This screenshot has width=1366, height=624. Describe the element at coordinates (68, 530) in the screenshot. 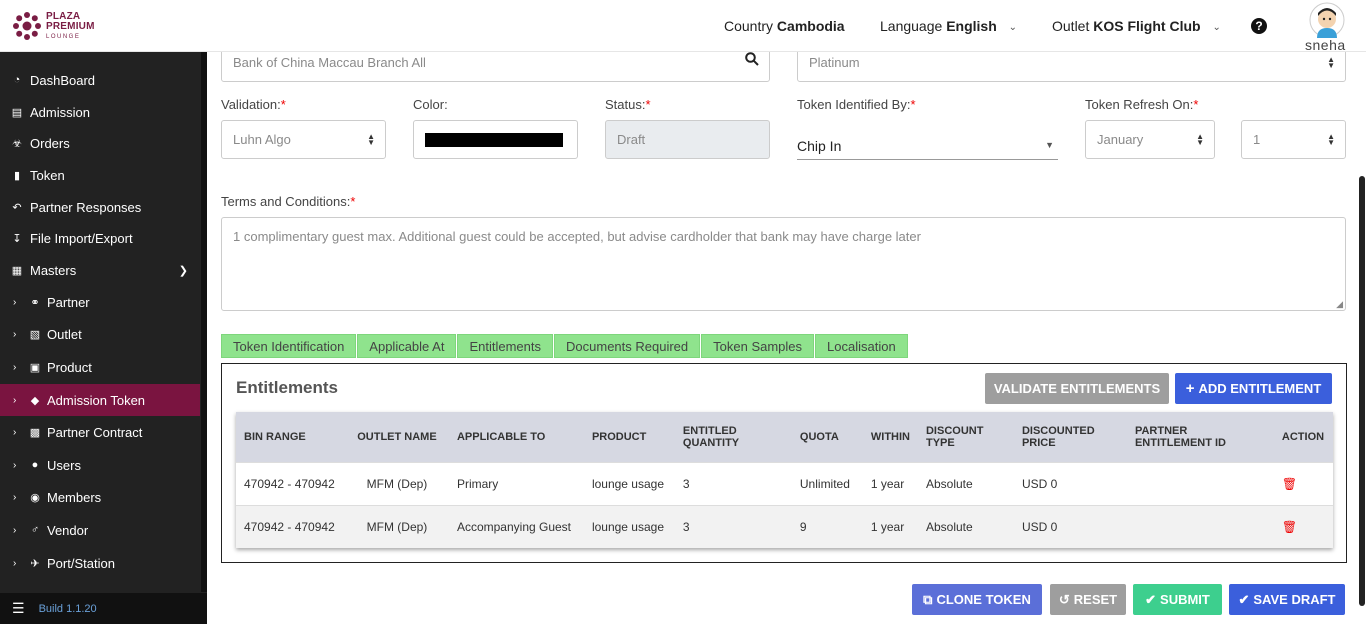

I see `sidebar-item-label: Vendor` at that location.